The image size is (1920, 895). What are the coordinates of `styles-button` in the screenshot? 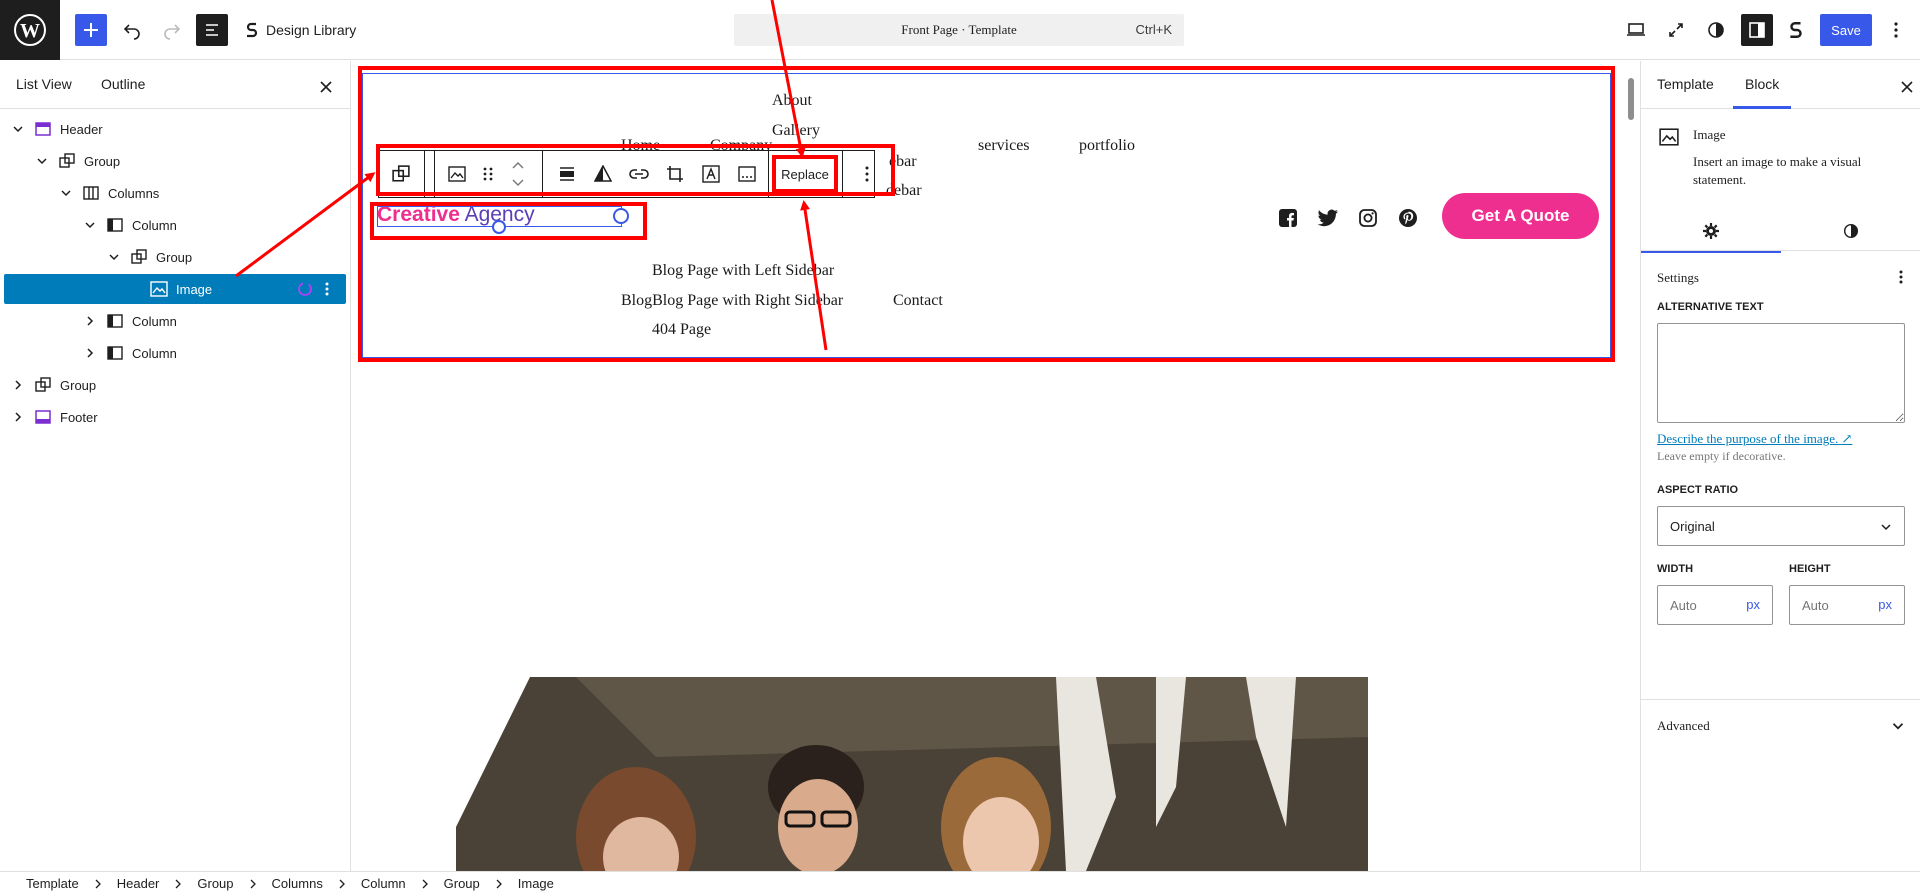 It's located at (1716, 30).